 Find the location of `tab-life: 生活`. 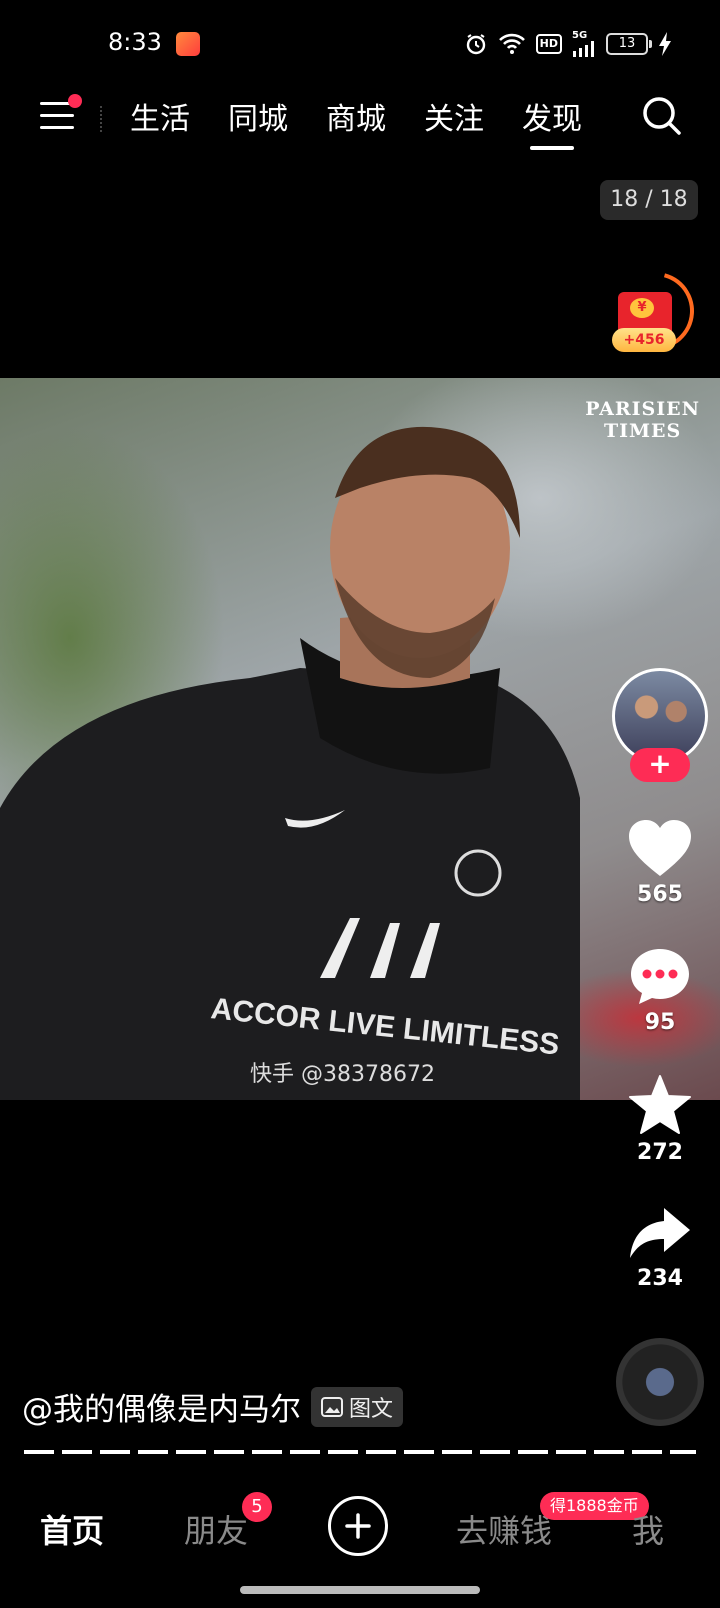

tab-life: 生活 is located at coordinates (160, 122).